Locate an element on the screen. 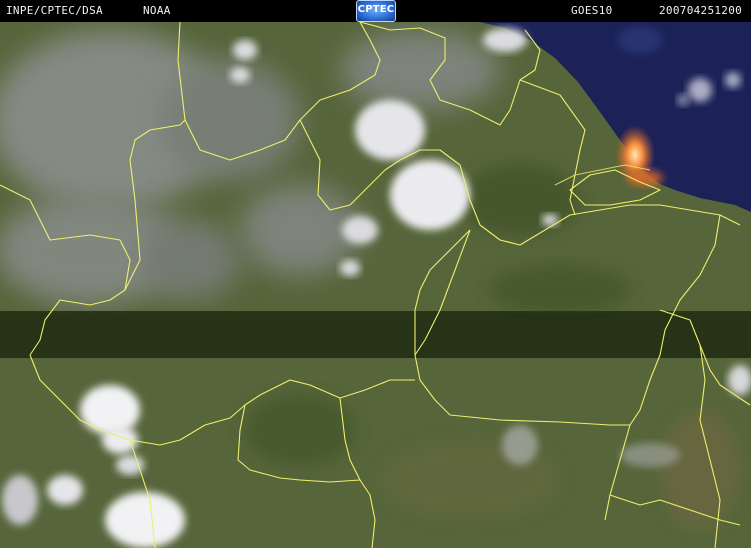 The image size is (751, 548). cptec-logo: CPTEC is located at coordinates (376, 11).